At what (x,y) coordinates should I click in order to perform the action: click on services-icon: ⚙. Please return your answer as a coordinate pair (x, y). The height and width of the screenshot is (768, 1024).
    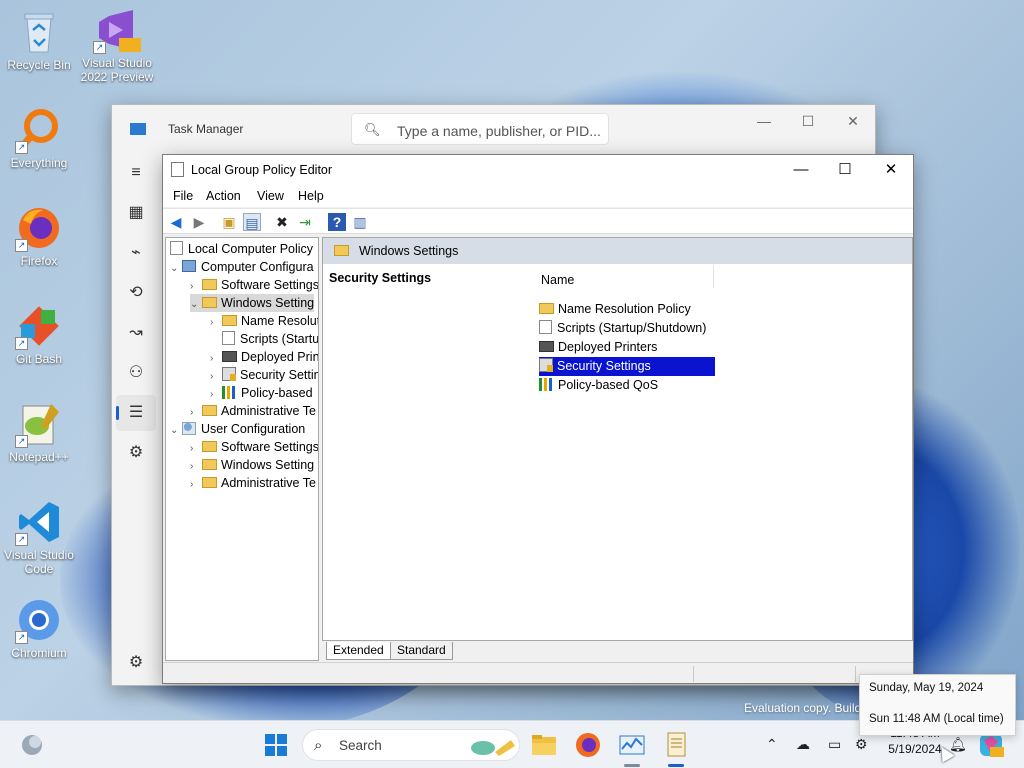
    Looking at the image, I should click on (136, 453).